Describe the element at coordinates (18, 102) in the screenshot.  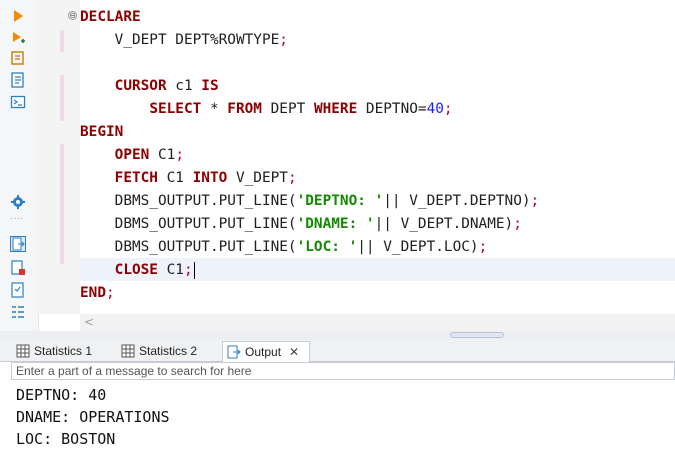
I see `console-icon` at that location.